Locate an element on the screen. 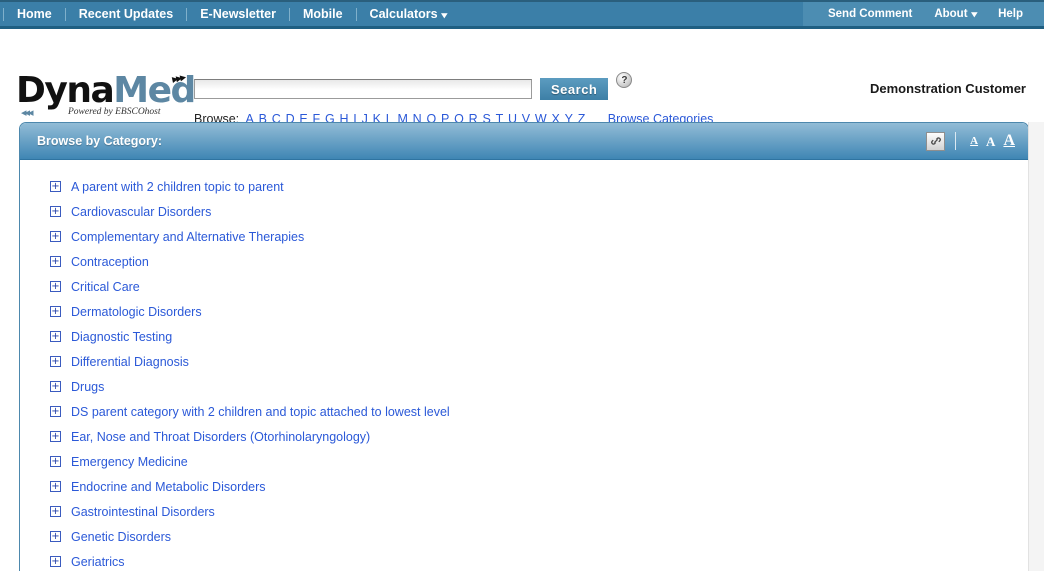 The image size is (1044, 571). logo-arrows-top-icon: ▸▸▸ is located at coordinates (178, 78).